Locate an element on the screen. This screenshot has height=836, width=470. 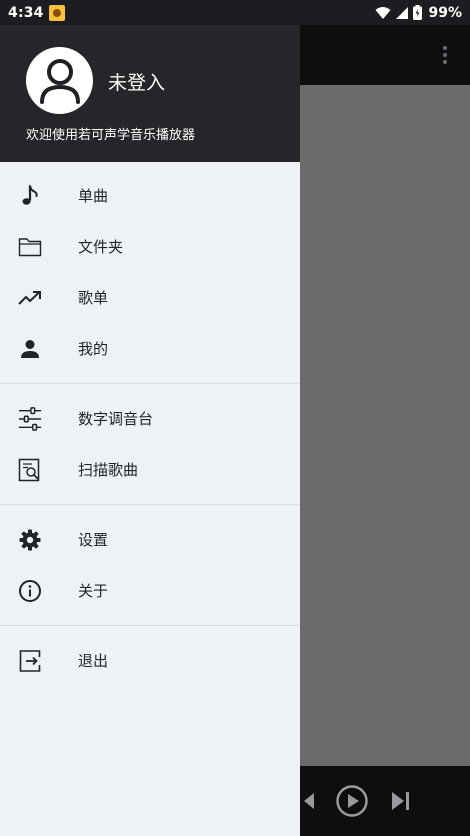
menu-item-label: 歌单 is located at coordinates (93, 298).